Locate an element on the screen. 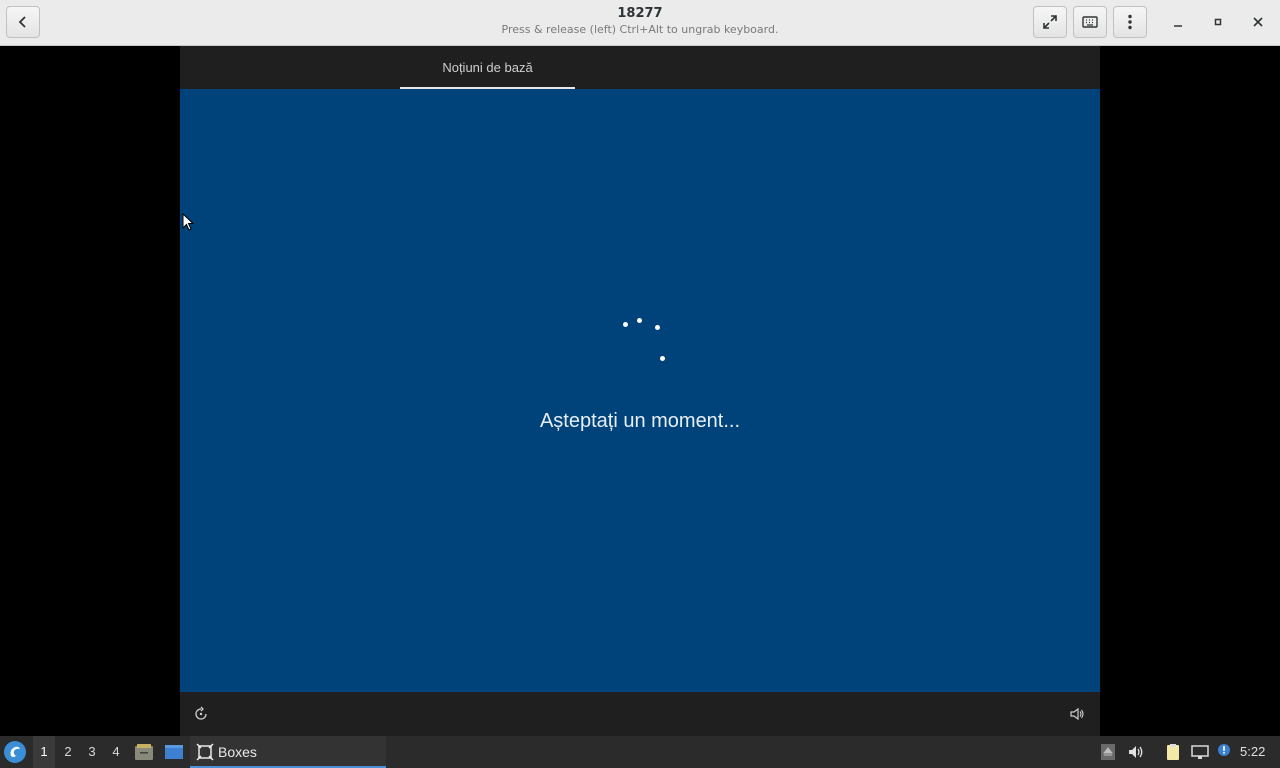 This screenshot has width=1280, height=768. workspace-4: 4 is located at coordinates (116, 752).